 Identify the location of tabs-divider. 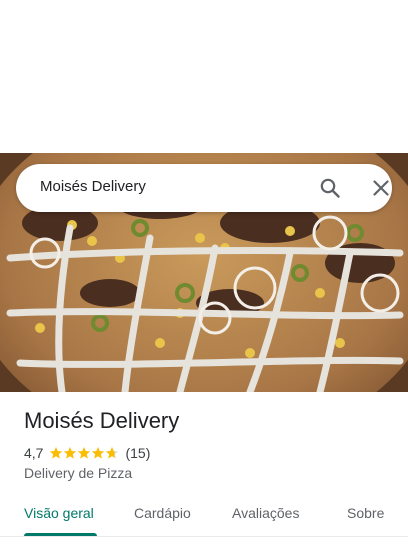
(204, 536).